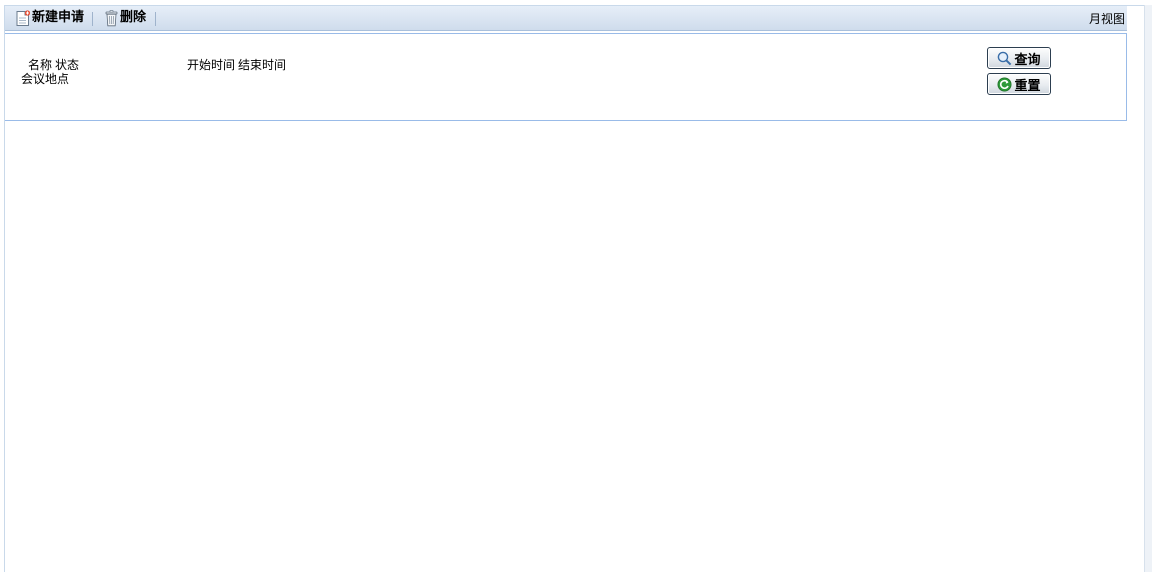 The image size is (1152, 572). I want to click on delete-button: 删除, so click(125, 18).